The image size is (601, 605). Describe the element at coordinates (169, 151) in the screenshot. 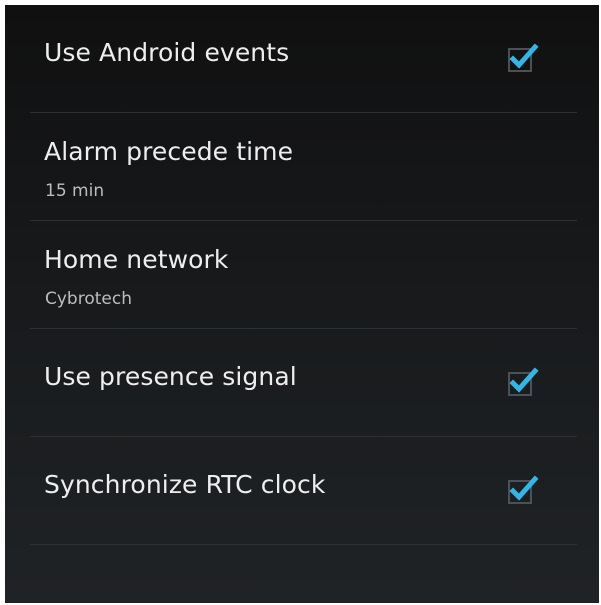

I see `pref-title: Alarm precede time` at that location.